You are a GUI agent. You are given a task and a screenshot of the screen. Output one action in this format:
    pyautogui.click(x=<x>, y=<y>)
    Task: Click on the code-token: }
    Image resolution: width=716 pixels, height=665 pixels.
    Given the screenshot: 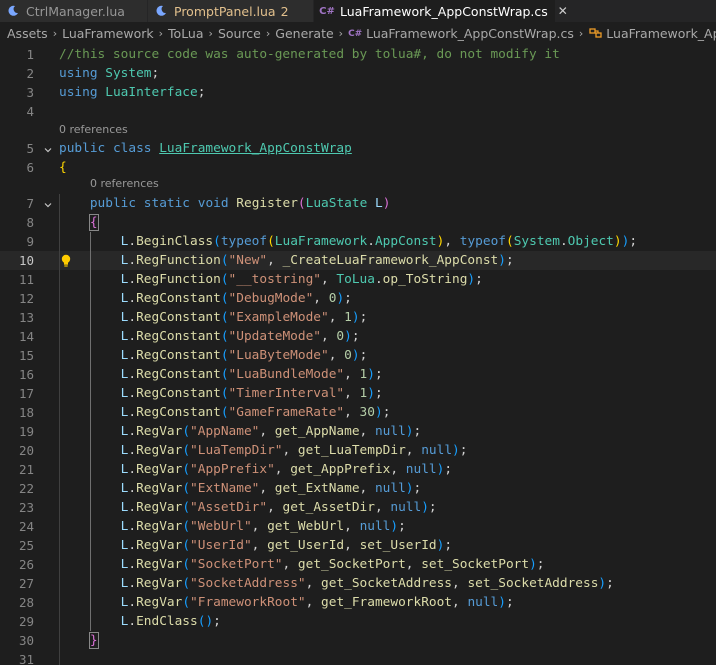 What is the action you would take?
    pyautogui.click(x=93, y=640)
    